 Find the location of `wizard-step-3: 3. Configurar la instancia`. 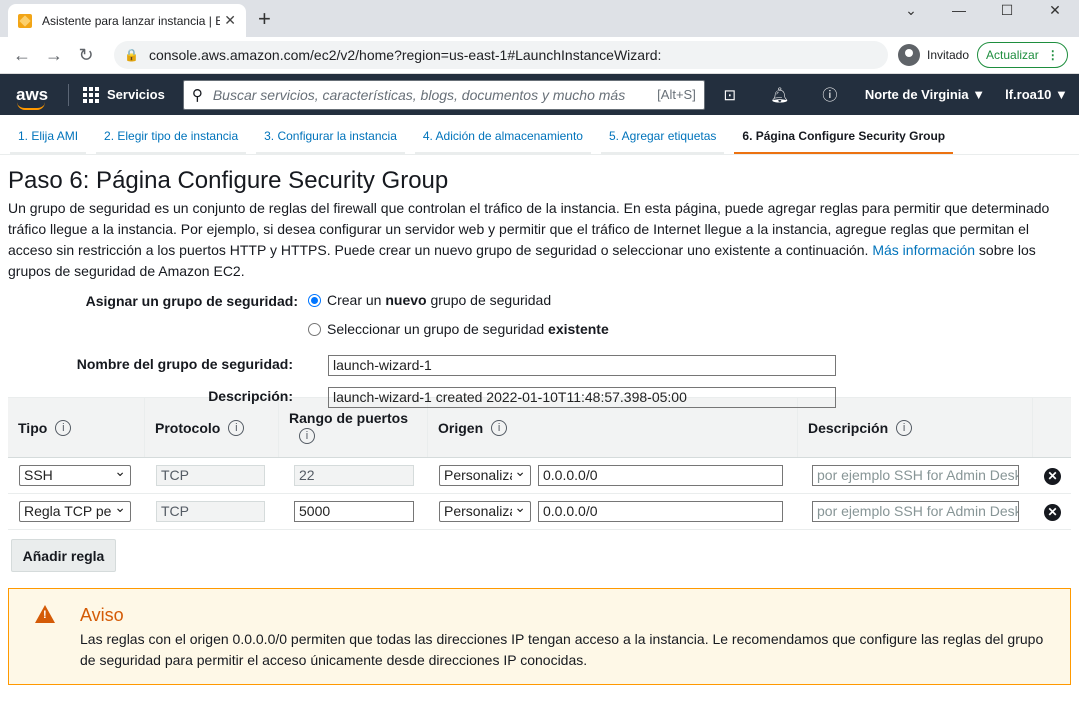

wizard-step-3: 3. Configurar la instancia is located at coordinates (330, 141).